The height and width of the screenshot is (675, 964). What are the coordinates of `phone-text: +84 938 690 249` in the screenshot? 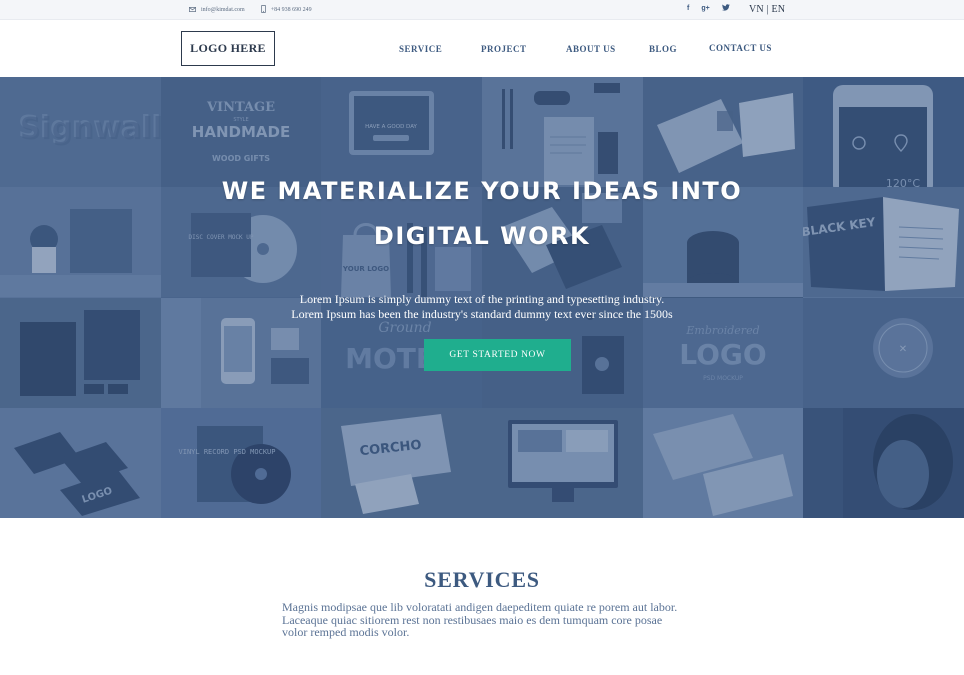 It's located at (291, 10).